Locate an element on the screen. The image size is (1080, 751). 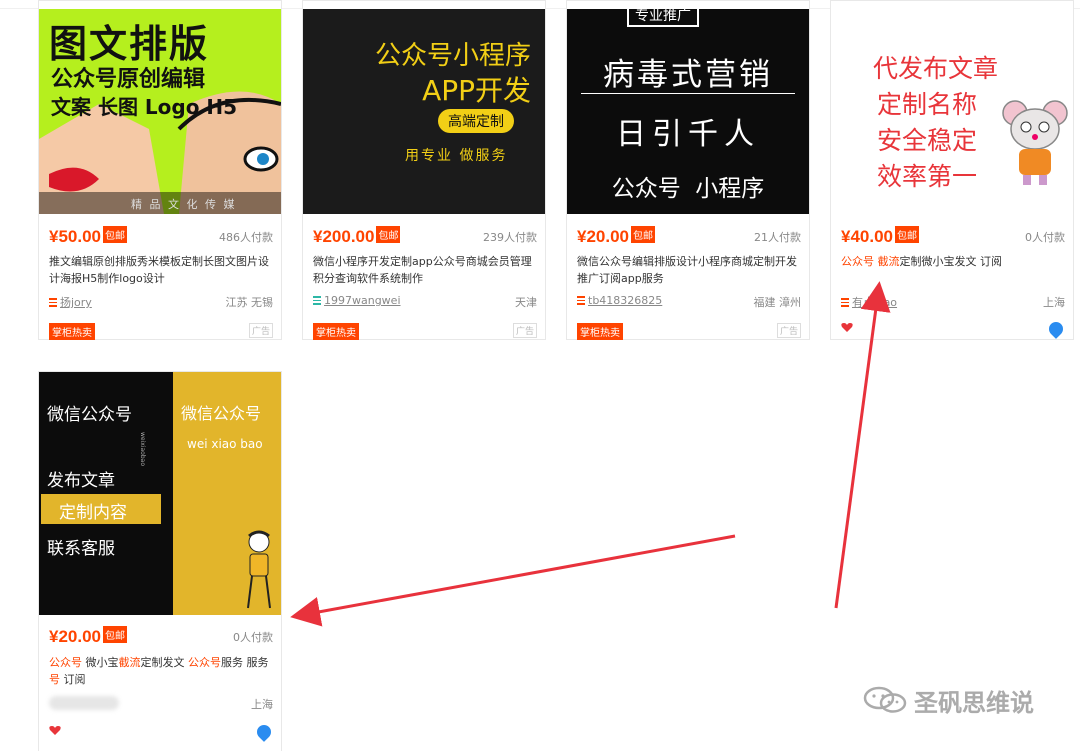
thumb-line: 日引千人 is located at coordinates (688, 134).